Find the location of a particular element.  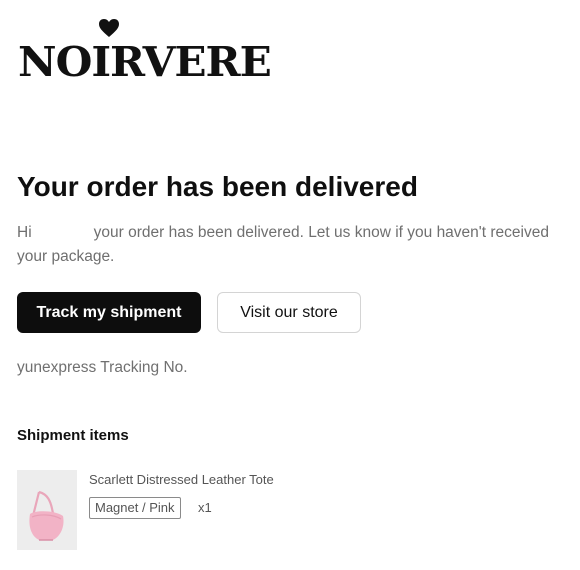

item-name: Scarlett Distressed Leather Tote is located at coordinates (181, 479).